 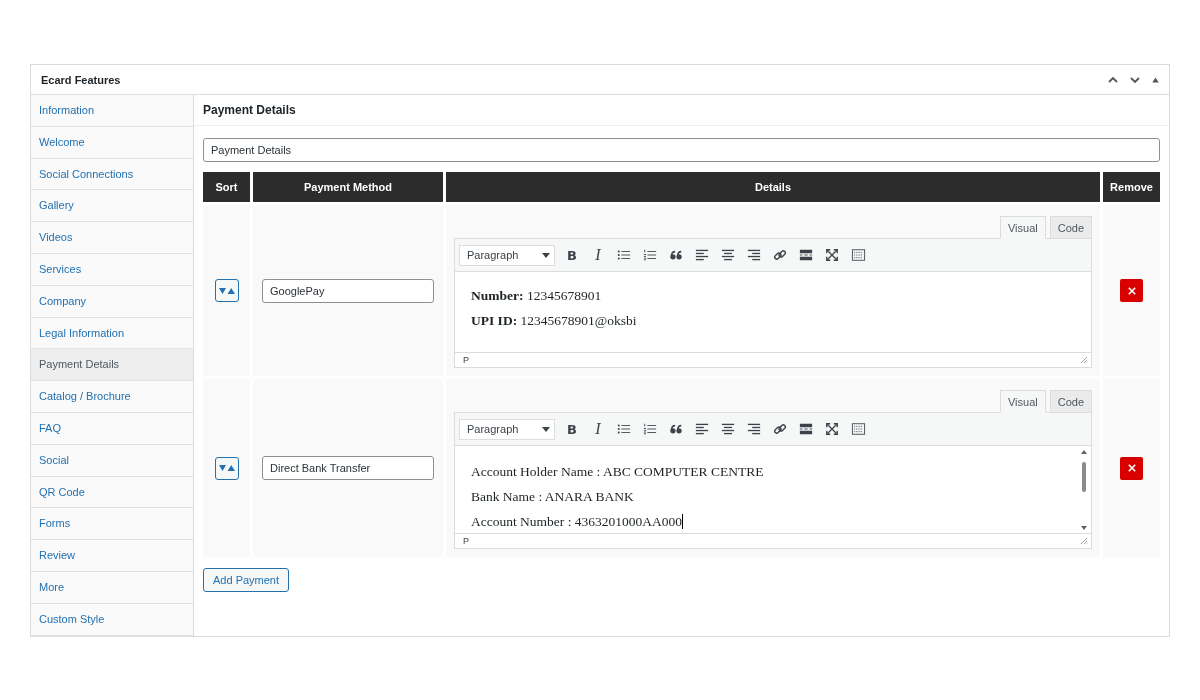 What do you see at coordinates (112, 397) in the screenshot?
I see `sidebar-item: Catalog / Brochure` at bounding box center [112, 397].